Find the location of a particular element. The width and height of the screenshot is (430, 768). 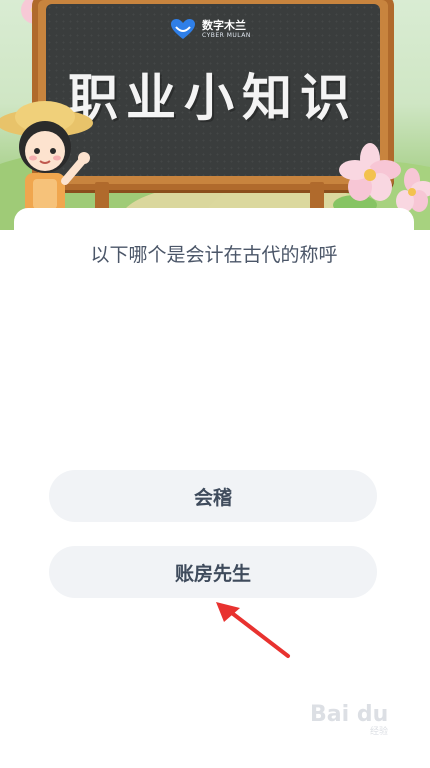

answer-option-1: 会稽 is located at coordinates (213, 496).